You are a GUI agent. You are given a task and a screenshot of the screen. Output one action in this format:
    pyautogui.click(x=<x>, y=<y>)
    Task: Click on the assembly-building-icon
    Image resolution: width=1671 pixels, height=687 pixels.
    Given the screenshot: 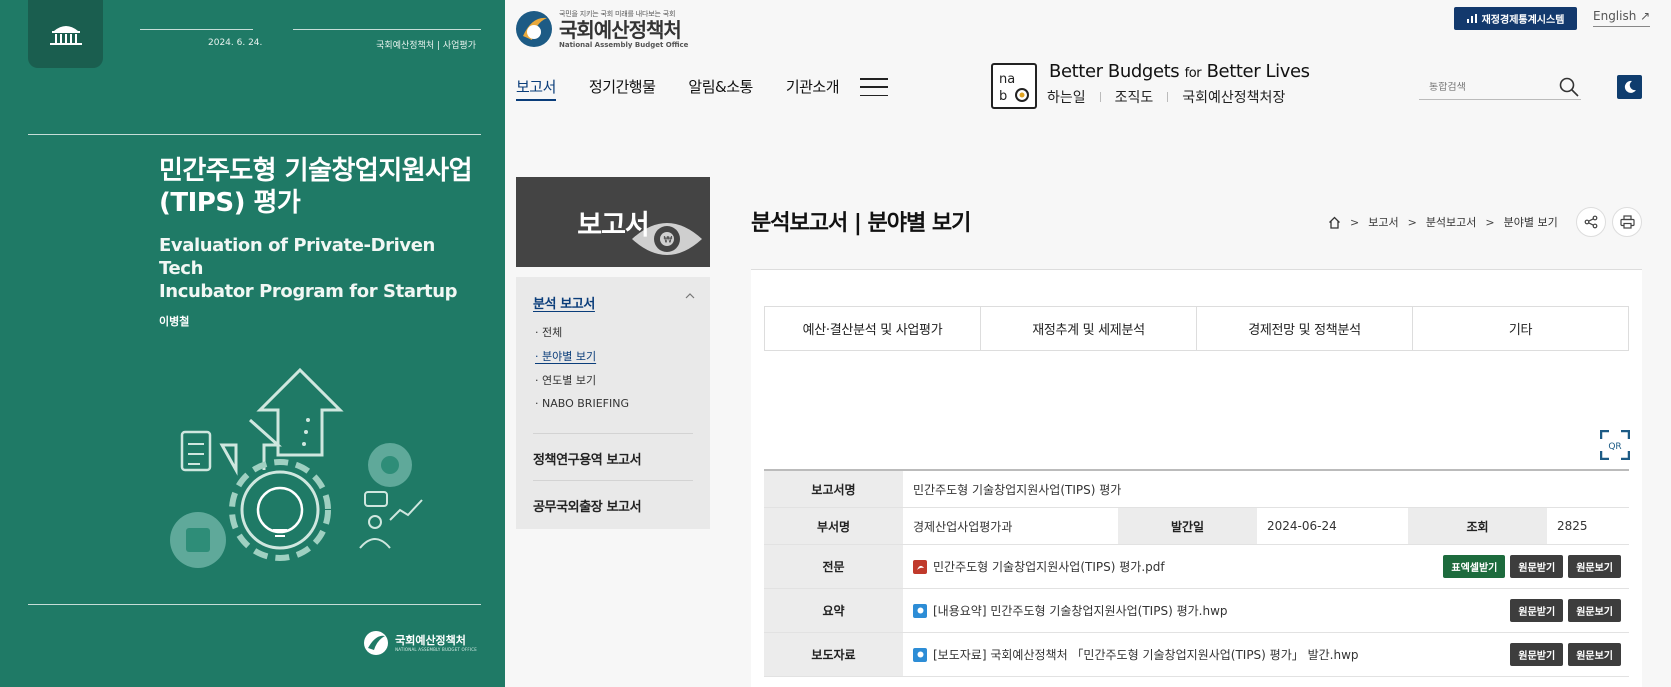 What is the action you would take?
    pyautogui.click(x=65, y=35)
    